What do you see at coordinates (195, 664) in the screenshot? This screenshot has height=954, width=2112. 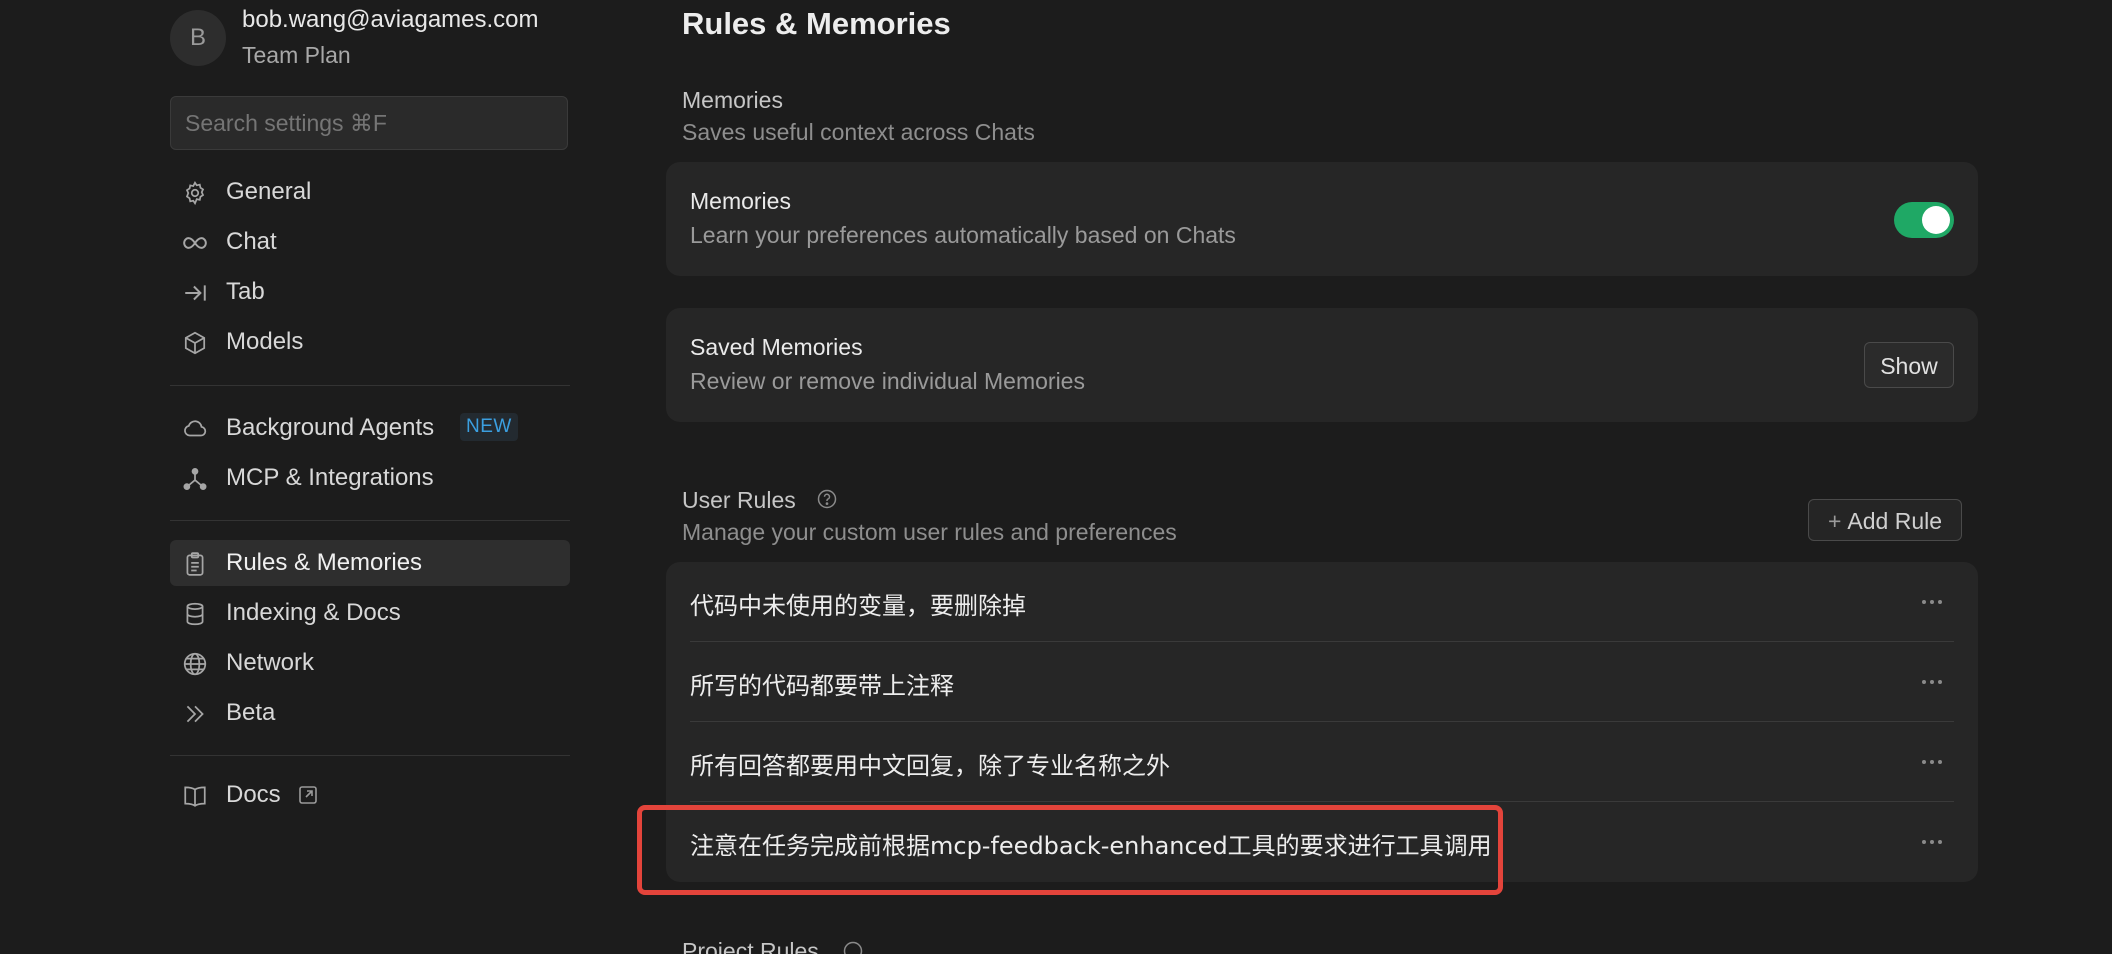 I see `globe-icon` at bounding box center [195, 664].